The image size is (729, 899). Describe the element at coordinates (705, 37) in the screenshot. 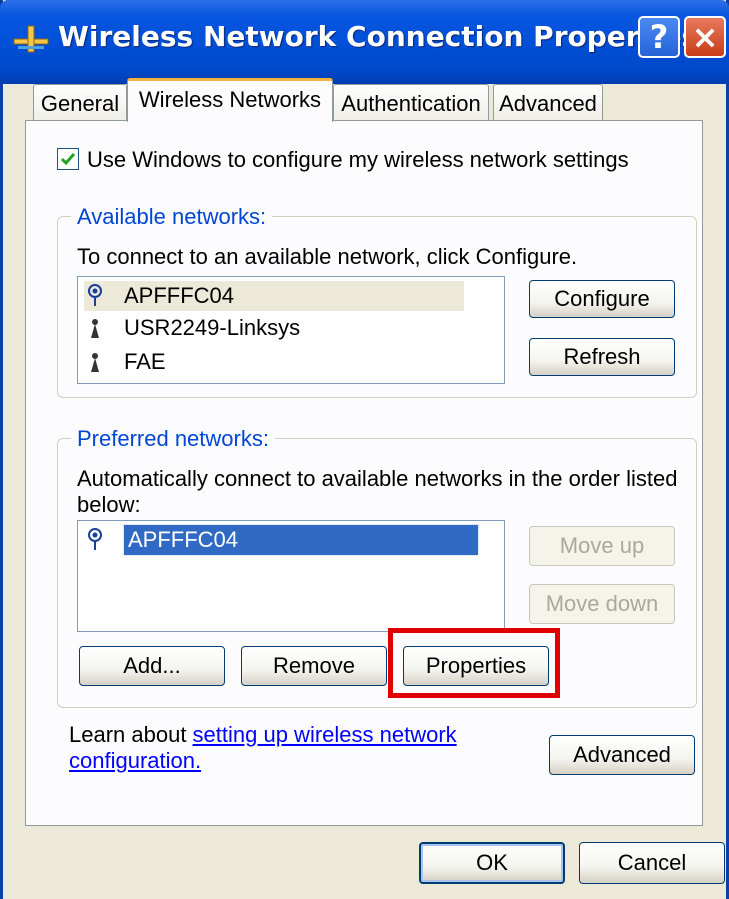

I see `close-button: ×` at that location.